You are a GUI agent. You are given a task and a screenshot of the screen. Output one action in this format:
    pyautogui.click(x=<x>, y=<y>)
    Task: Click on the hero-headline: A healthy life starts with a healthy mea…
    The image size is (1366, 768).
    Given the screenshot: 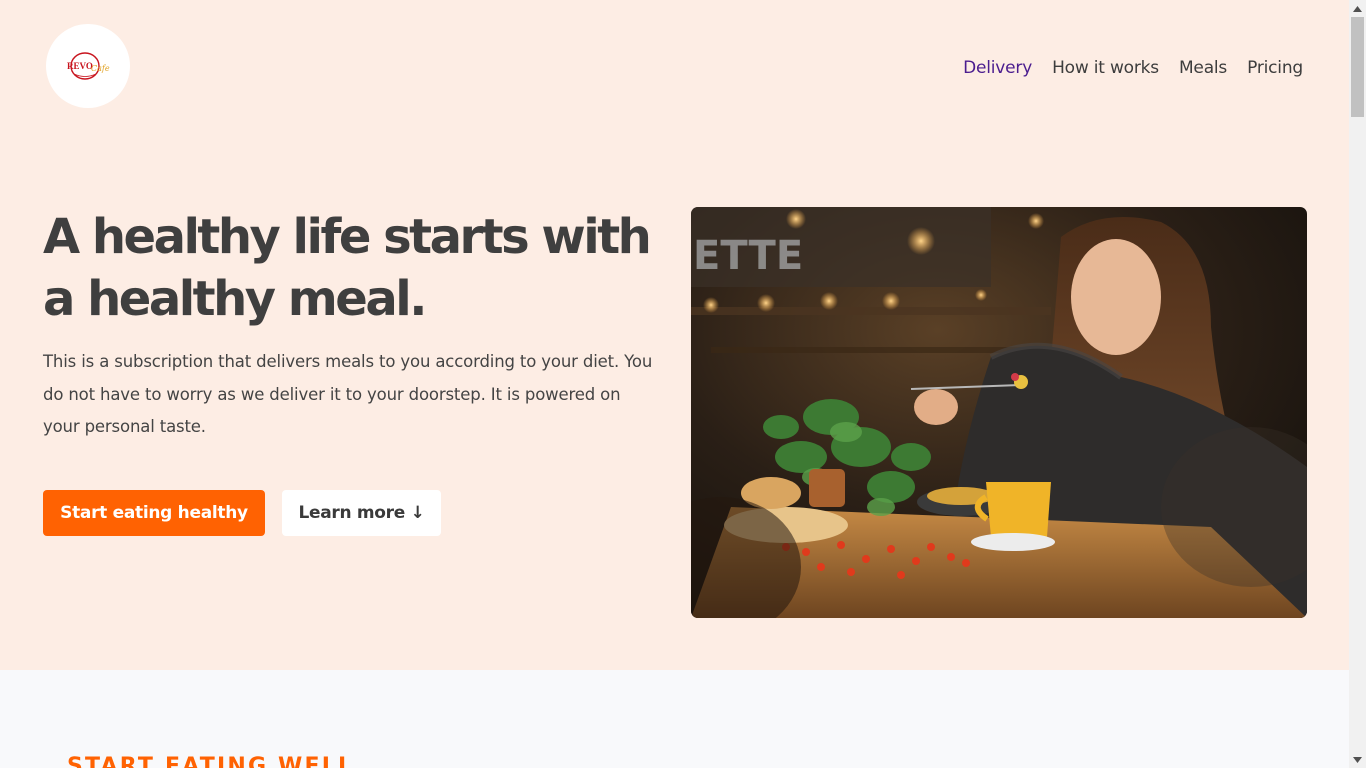 What is the action you would take?
    pyautogui.click(x=347, y=268)
    